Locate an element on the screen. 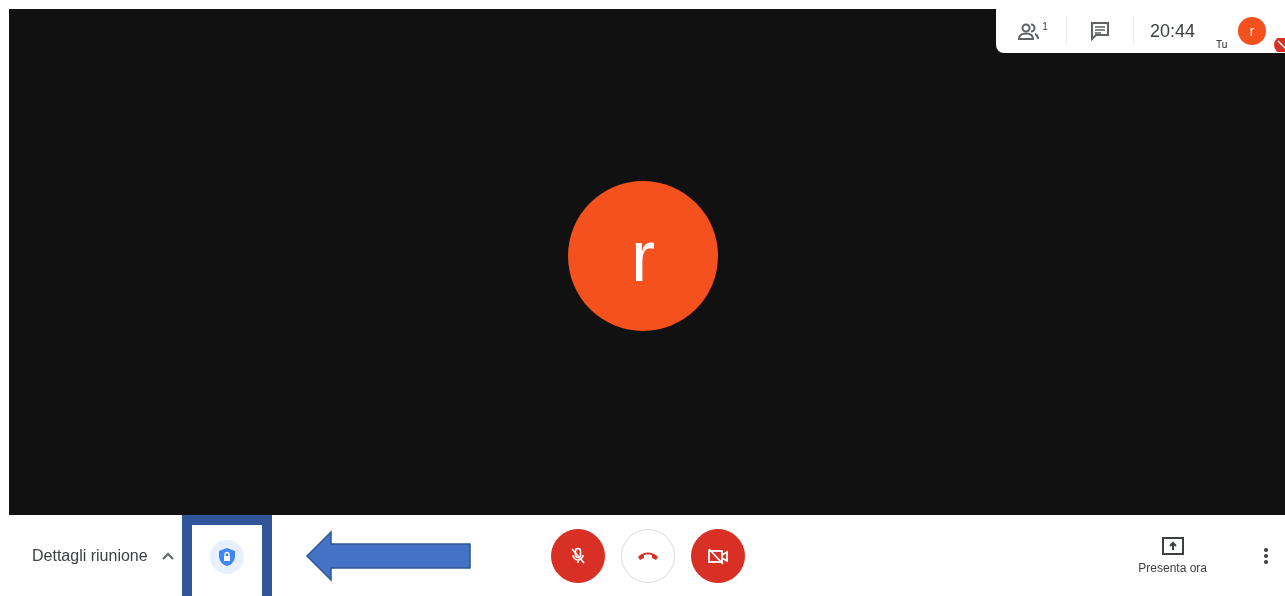 The image size is (1285, 596). clock-time: 20:44 is located at coordinates (1173, 31).